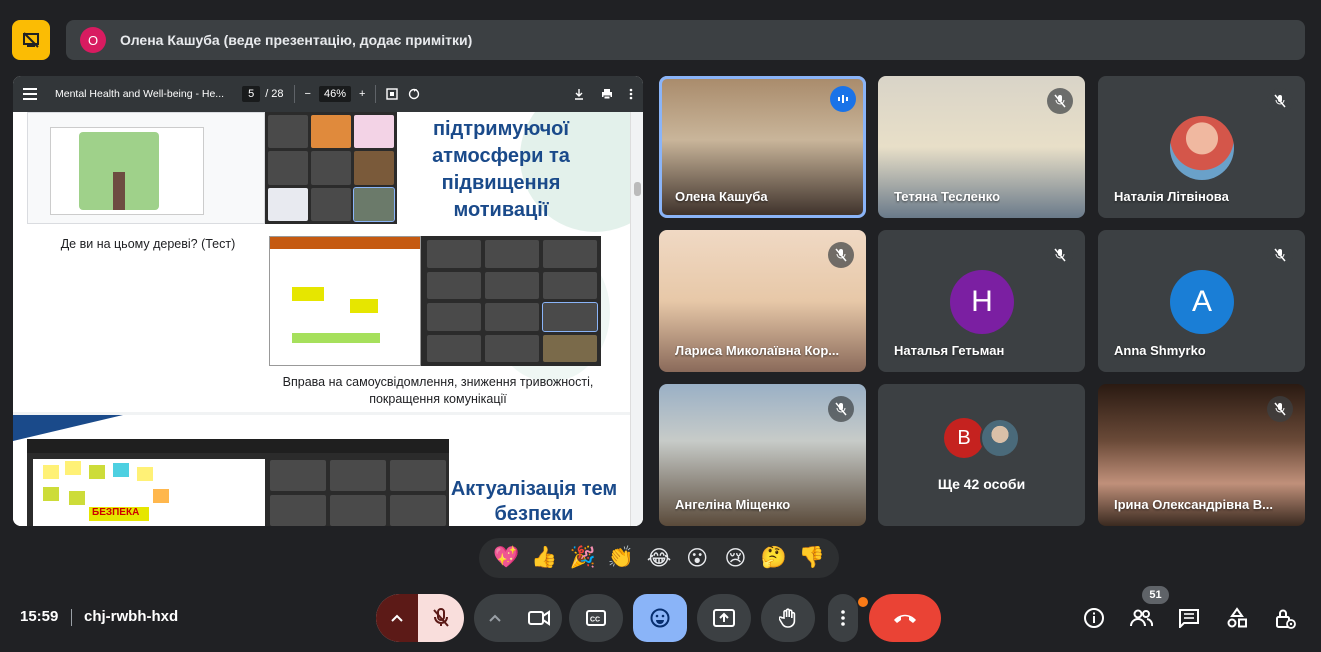 Image resolution: width=1321 pixels, height=652 pixels. What do you see at coordinates (1237, 618) in the screenshot?
I see `activities-icon` at bounding box center [1237, 618].